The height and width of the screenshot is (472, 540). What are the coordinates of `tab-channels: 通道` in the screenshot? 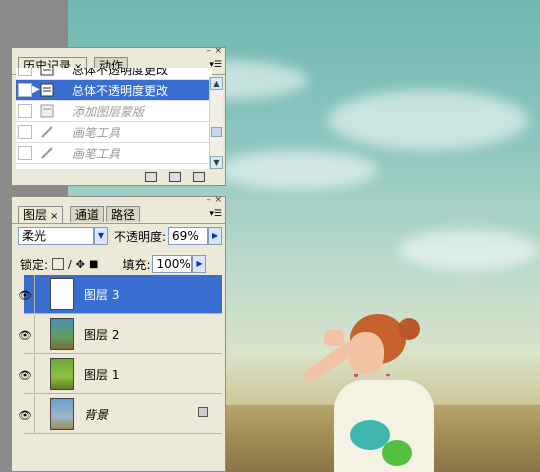 It's located at (87, 214).